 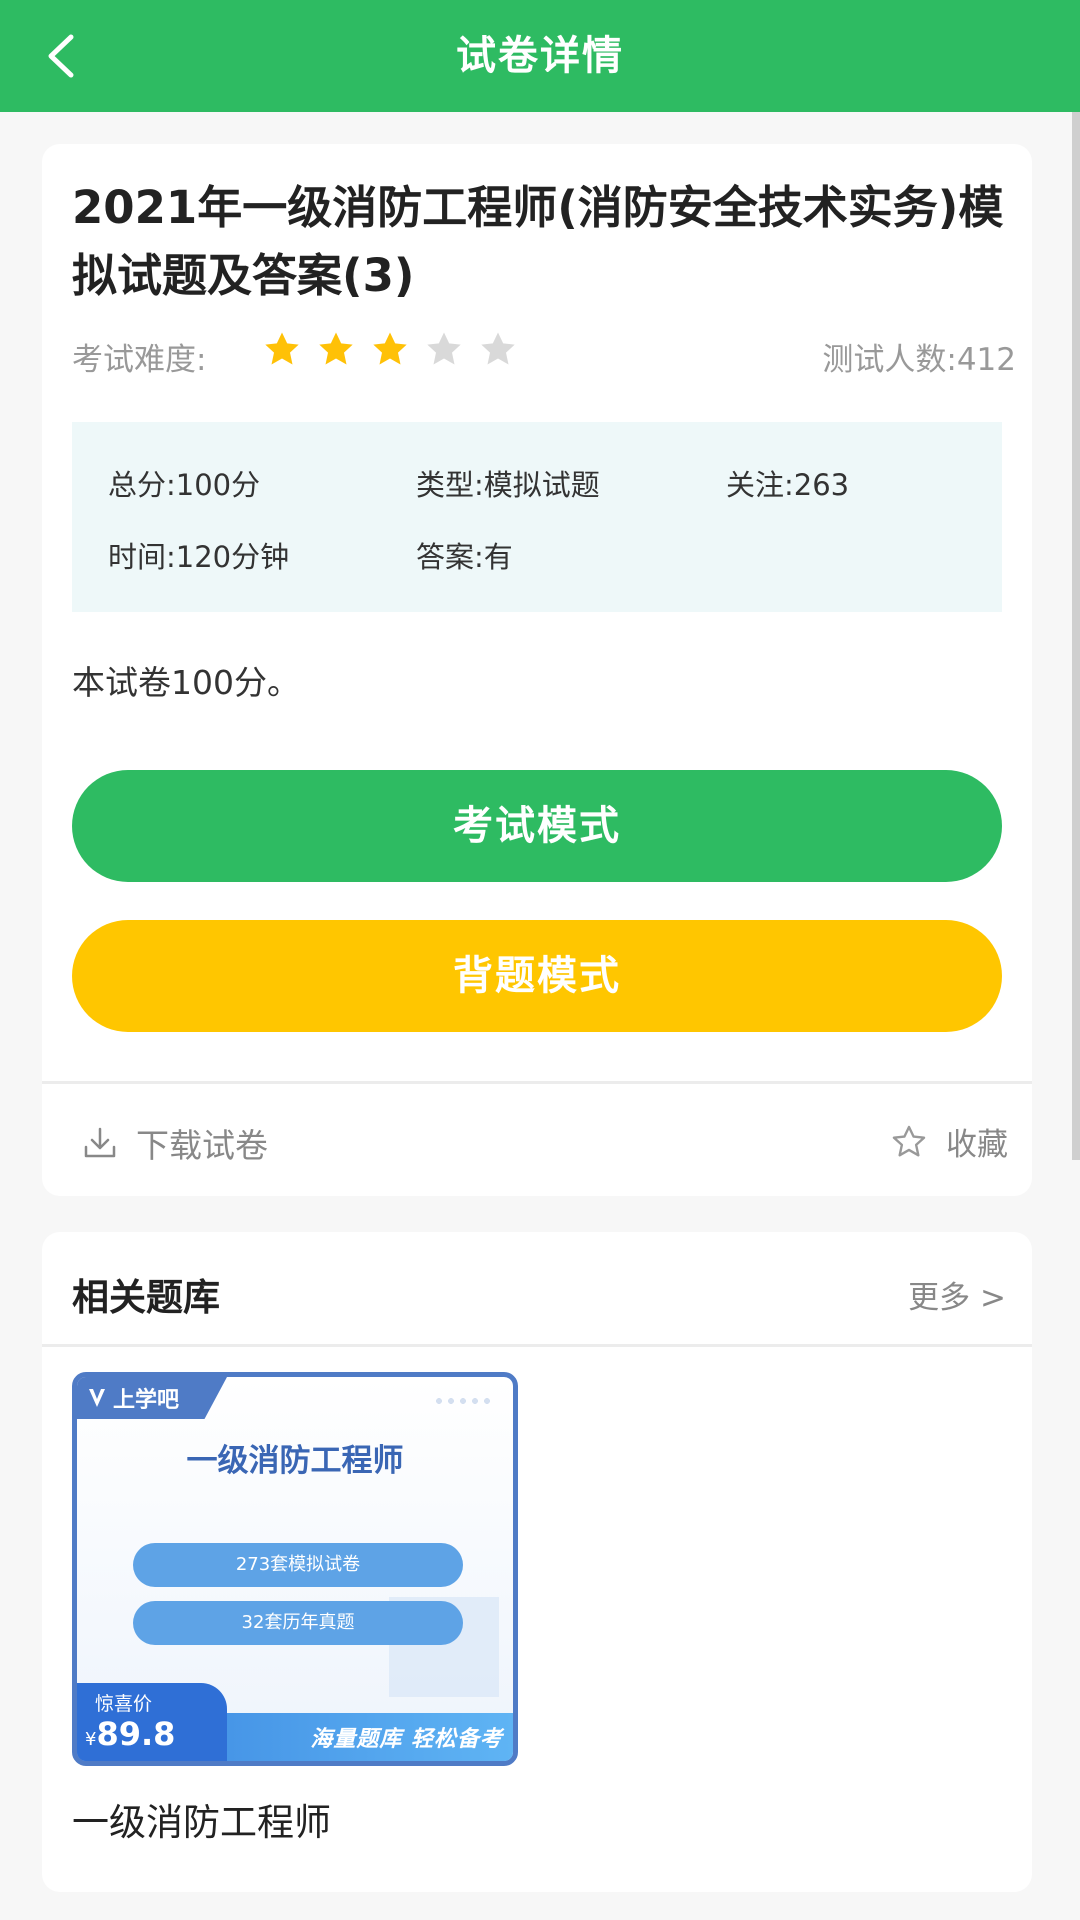 I want to click on scrollbar, so click(x=1076, y=636).